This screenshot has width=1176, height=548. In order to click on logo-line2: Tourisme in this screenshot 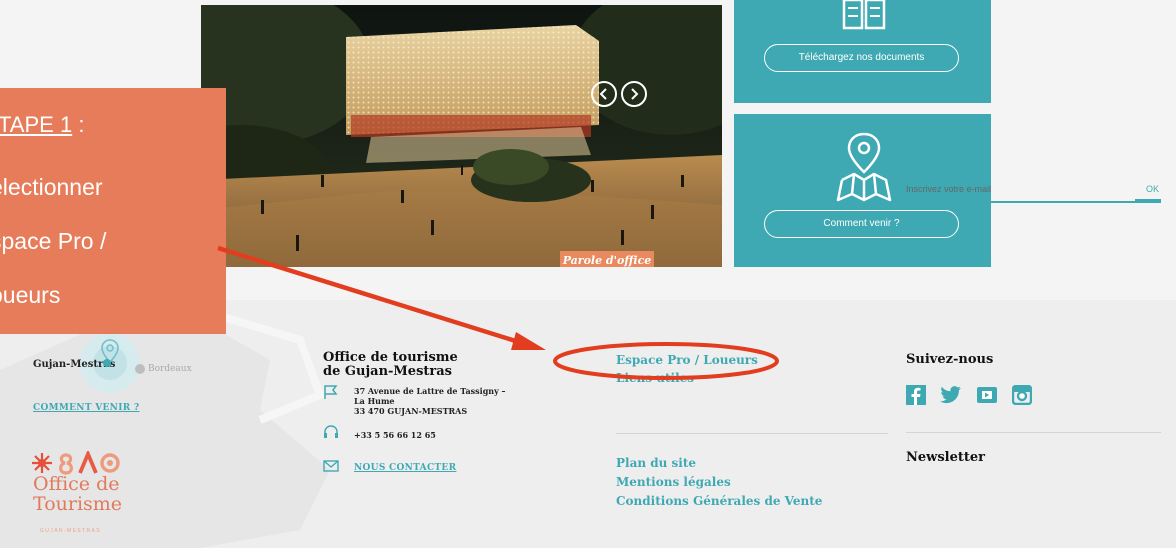, I will do `click(78, 504)`.